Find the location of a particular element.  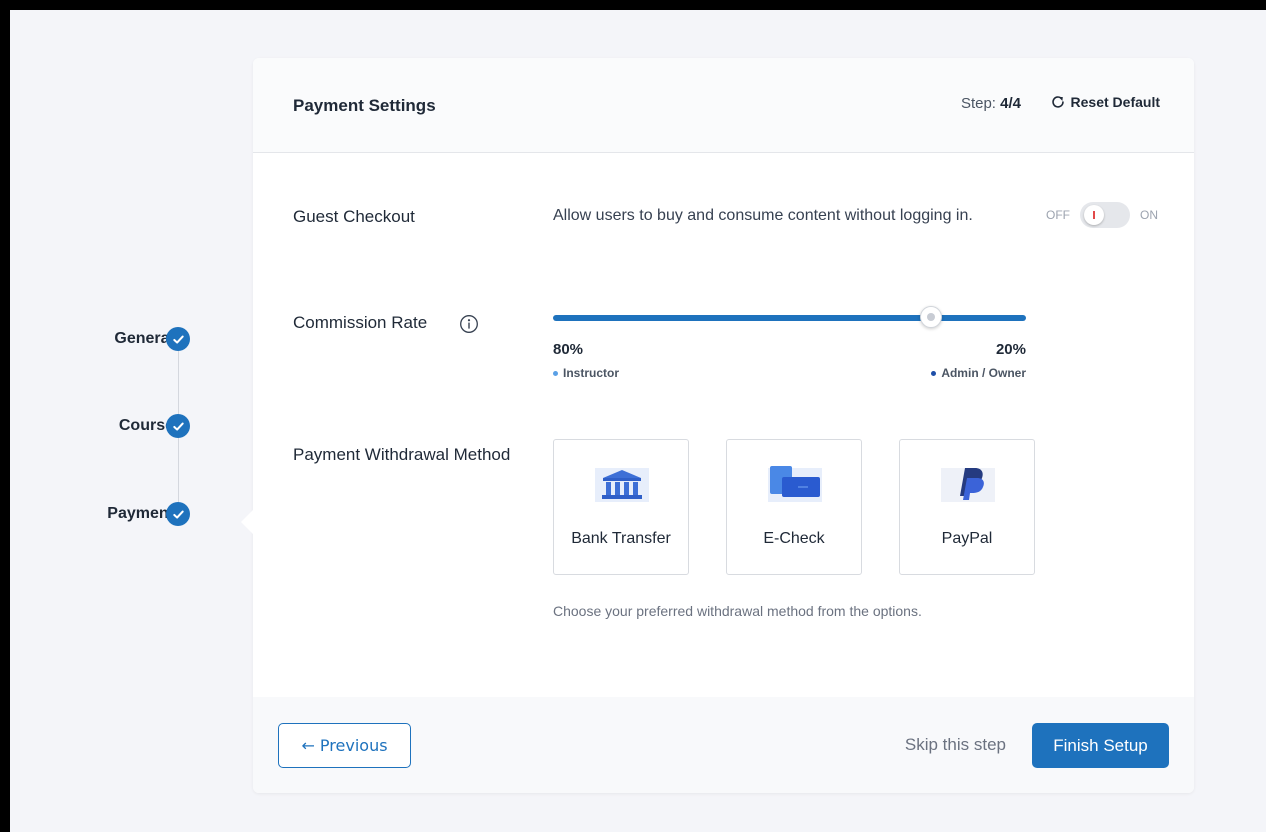

instructor-legend: Instructor is located at coordinates (586, 373).